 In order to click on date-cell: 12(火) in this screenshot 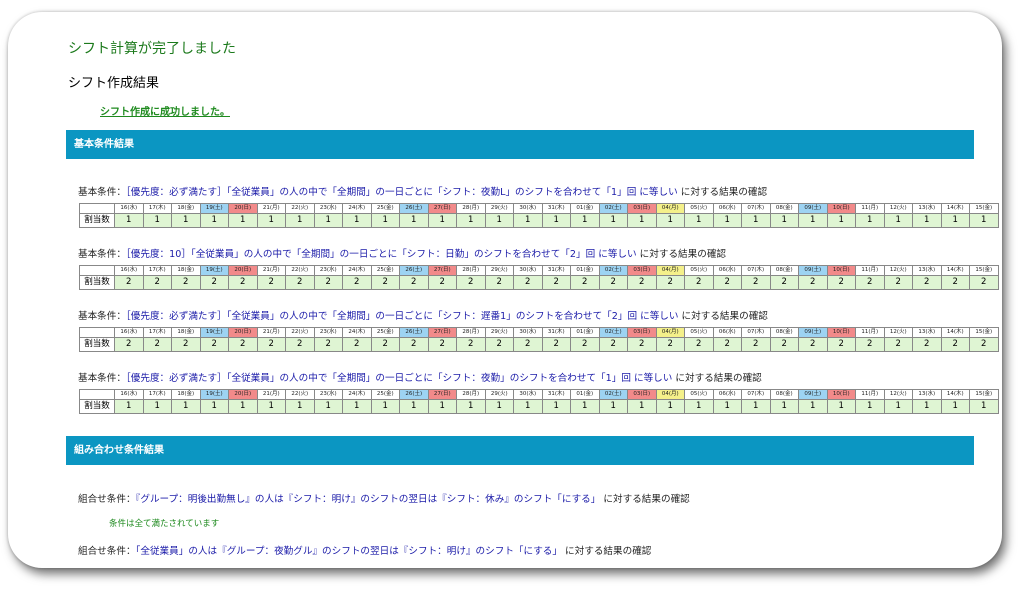, I will do `click(898, 208)`.